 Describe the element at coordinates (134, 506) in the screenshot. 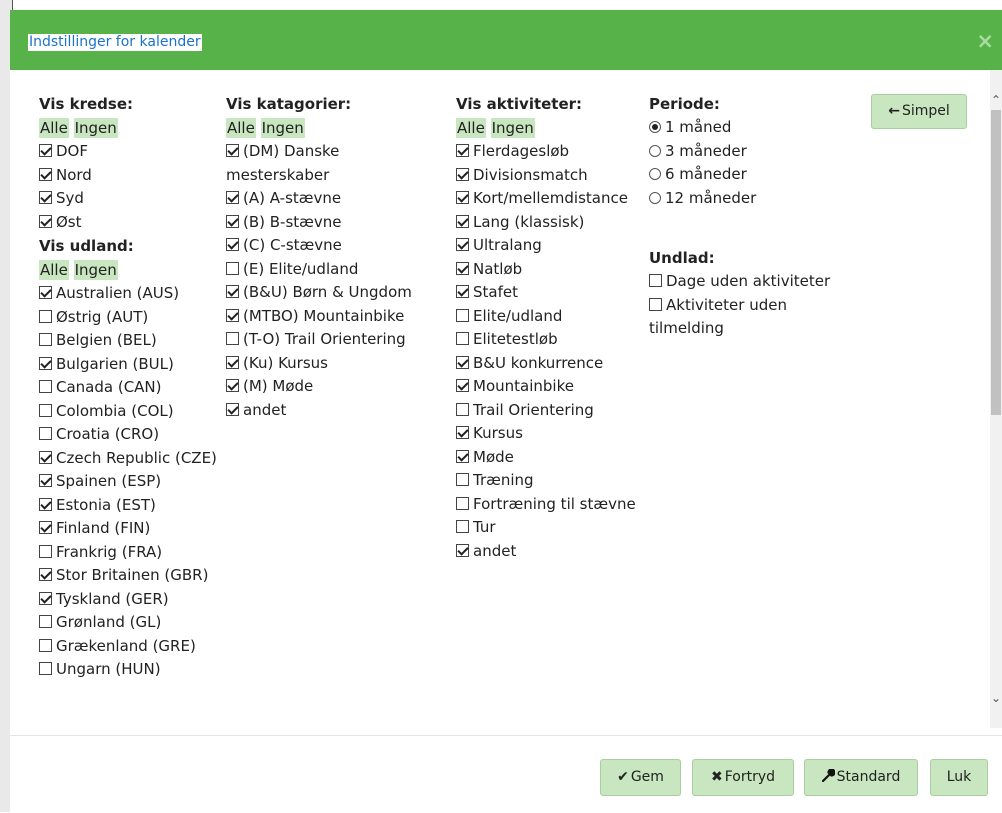

I see `checkbox-option: Estonia (EST)` at that location.